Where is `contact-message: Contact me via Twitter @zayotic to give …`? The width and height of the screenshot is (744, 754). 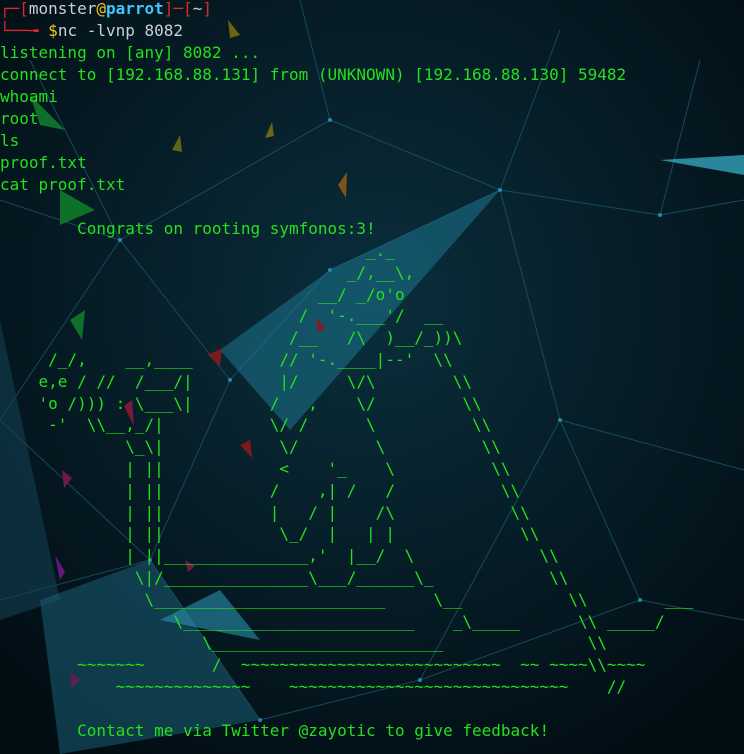 contact-message: Contact me via Twitter @zayotic to give … is located at coordinates (275, 730).